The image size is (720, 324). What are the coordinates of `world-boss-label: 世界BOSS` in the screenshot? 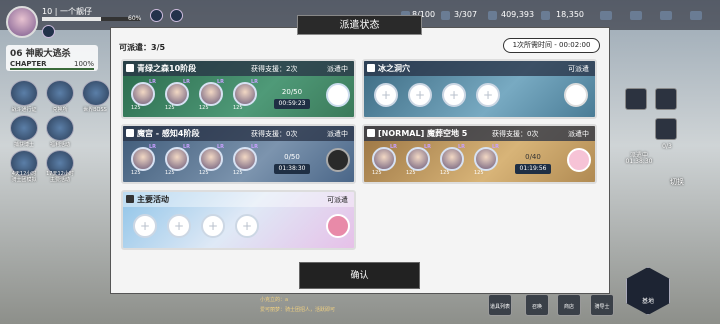 It's located at (95, 110).